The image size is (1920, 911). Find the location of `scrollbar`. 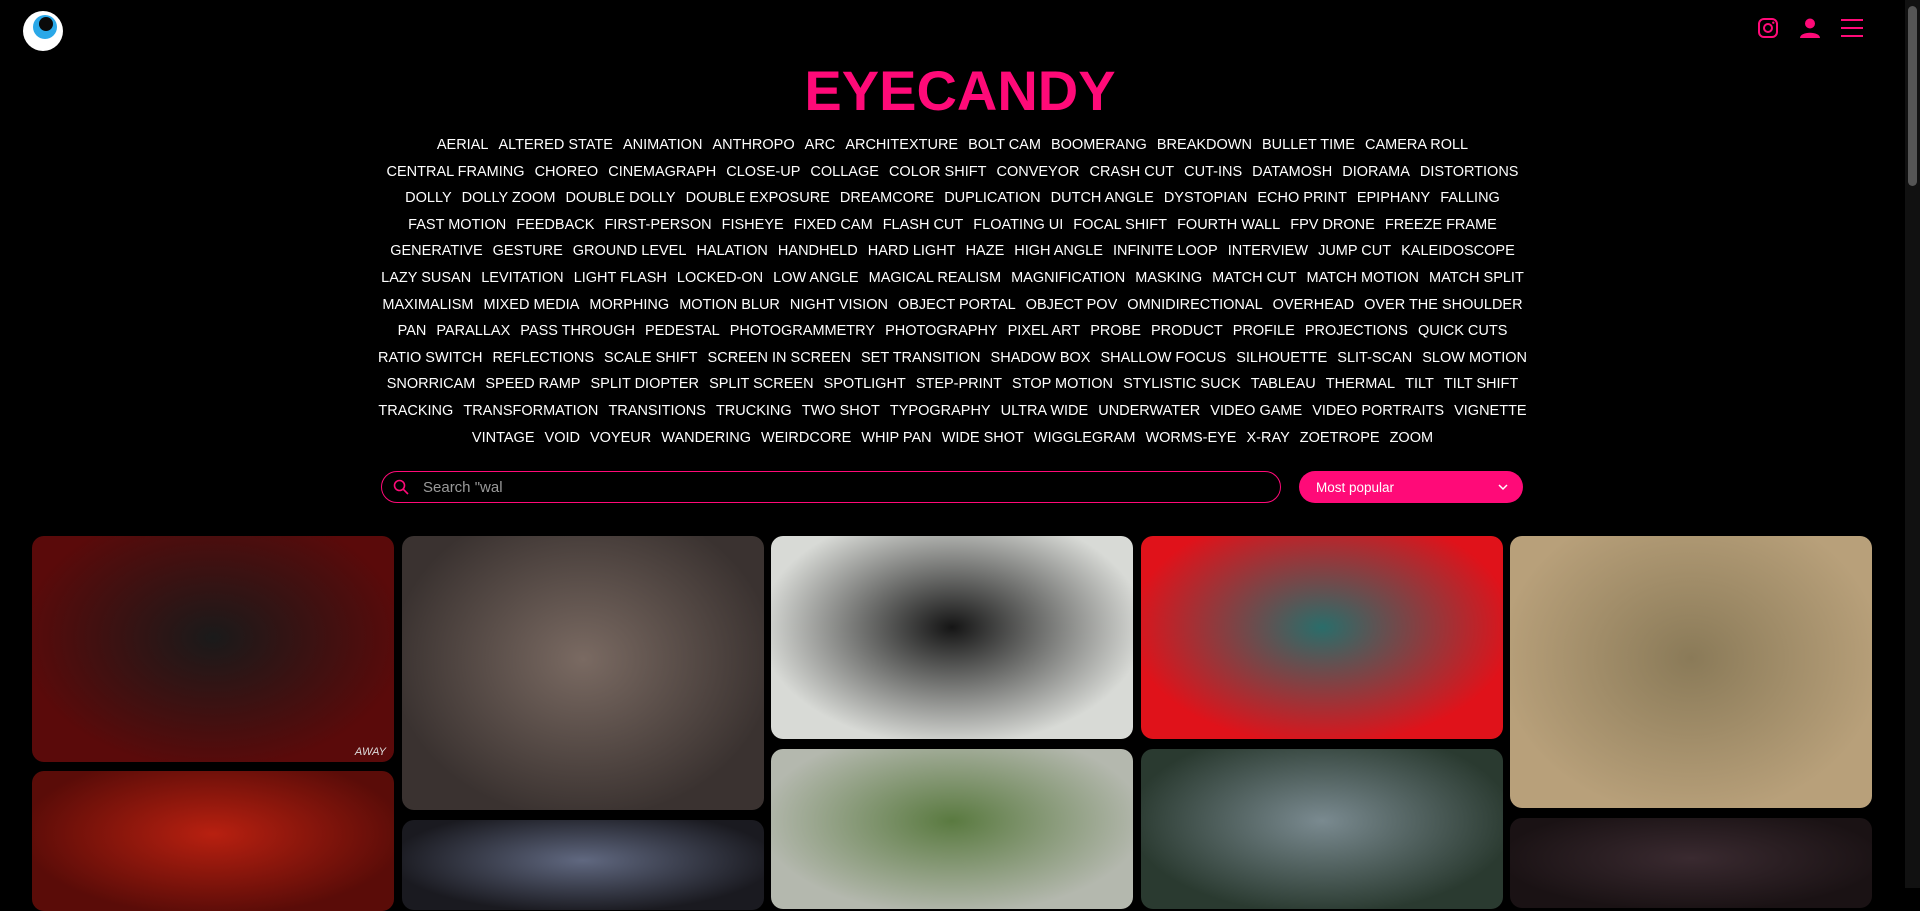

scrollbar is located at coordinates (1912, 444).